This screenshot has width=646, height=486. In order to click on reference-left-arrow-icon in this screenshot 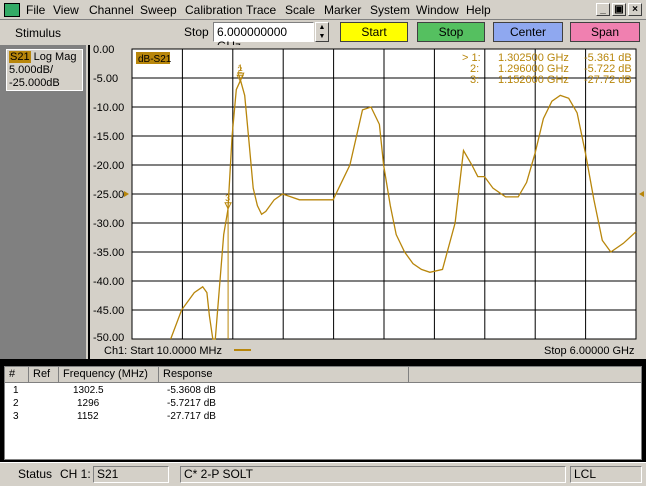, I will do `click(126, 194)`.